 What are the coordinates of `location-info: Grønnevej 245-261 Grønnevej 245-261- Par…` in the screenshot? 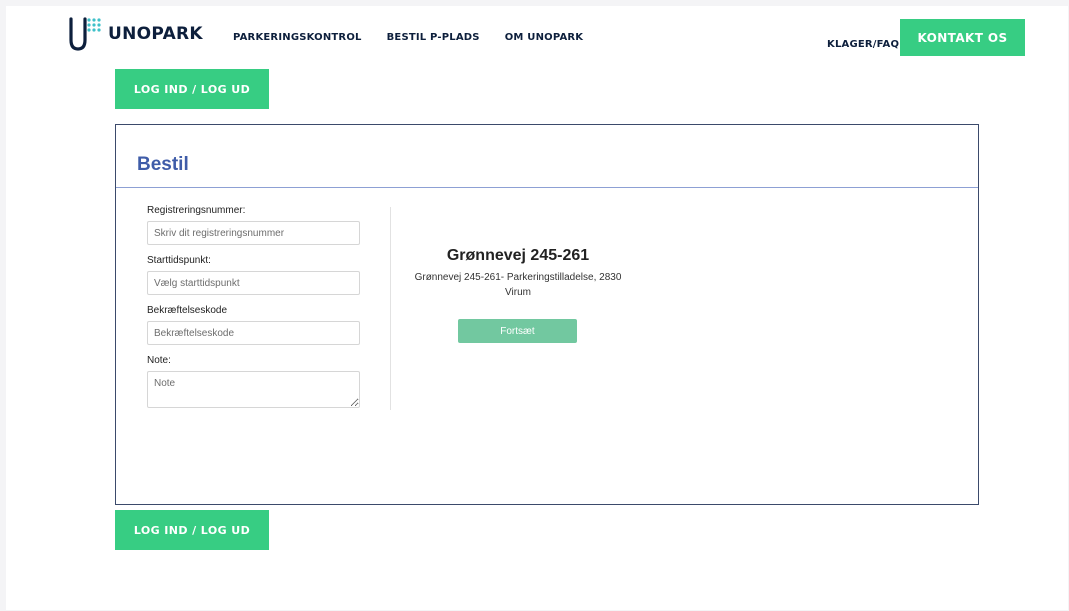 It's located at (518, 273).